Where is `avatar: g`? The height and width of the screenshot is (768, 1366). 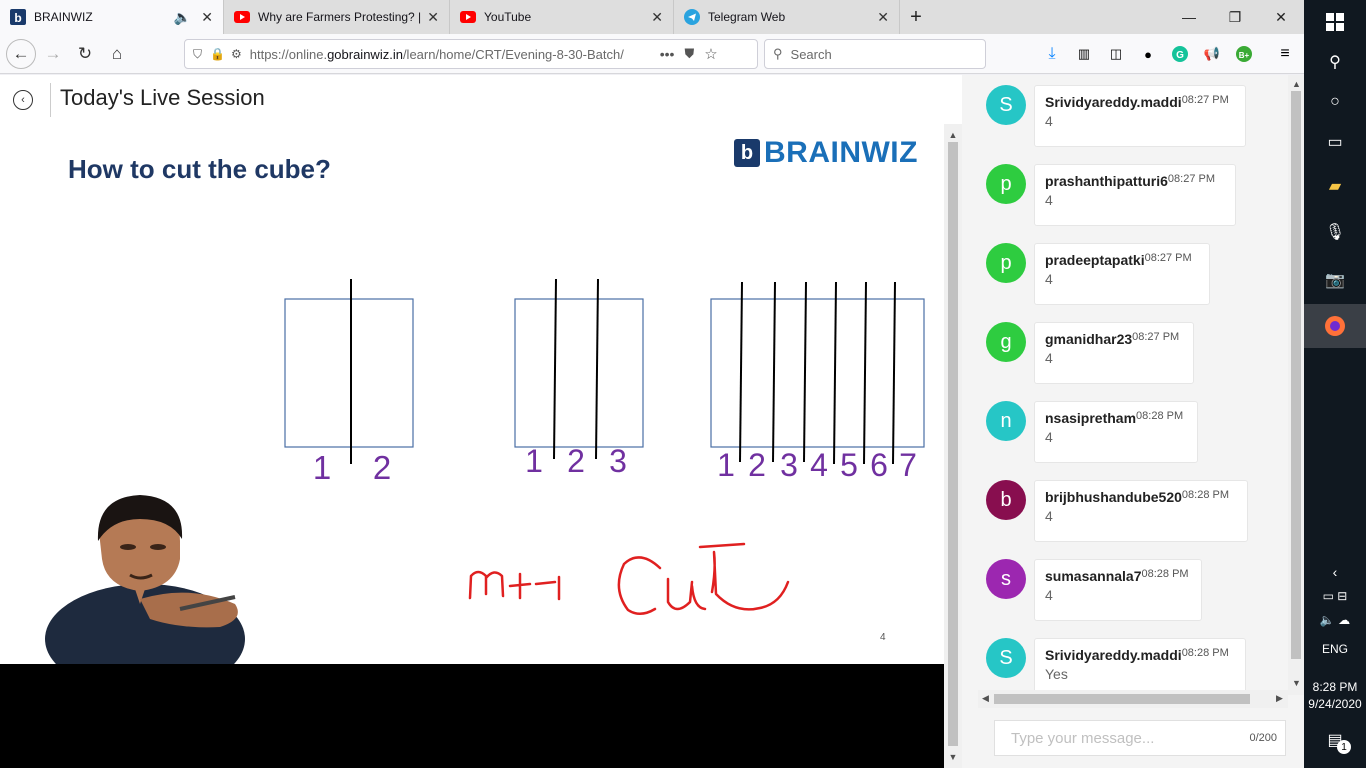
avatar: g is located at coordinates (1006, 342).